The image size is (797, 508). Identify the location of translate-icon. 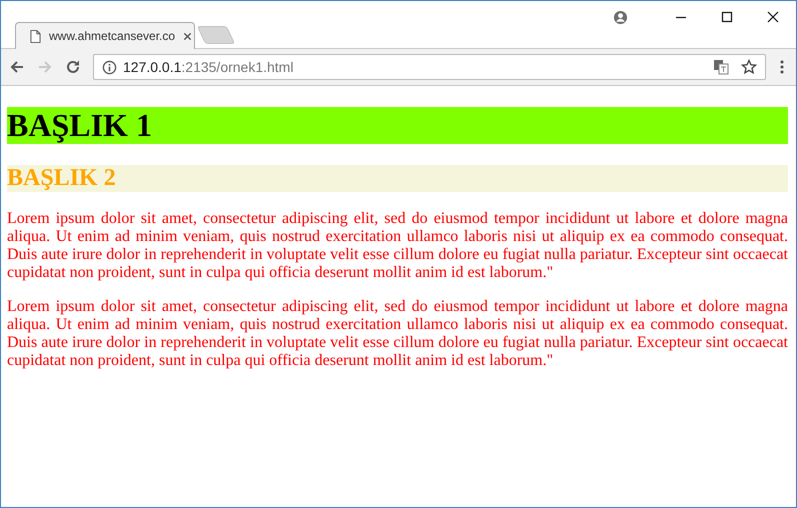
(721, 67).